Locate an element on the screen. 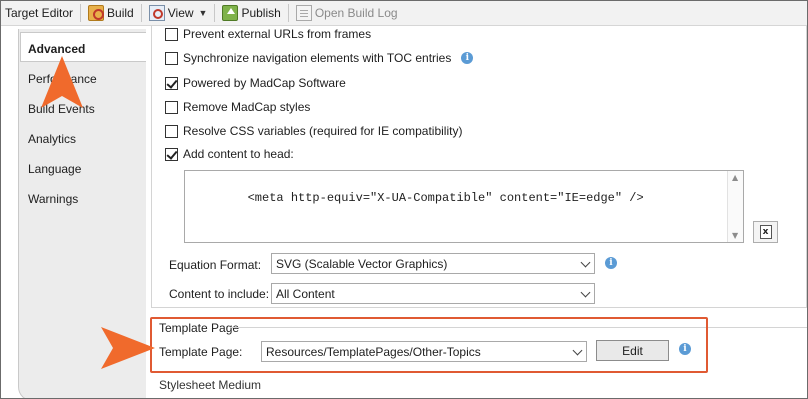 This screenshot has width=808, height=399. equation-format-select: SVG (Scalable Vector Graphics) is located at coordinates (433, 263).